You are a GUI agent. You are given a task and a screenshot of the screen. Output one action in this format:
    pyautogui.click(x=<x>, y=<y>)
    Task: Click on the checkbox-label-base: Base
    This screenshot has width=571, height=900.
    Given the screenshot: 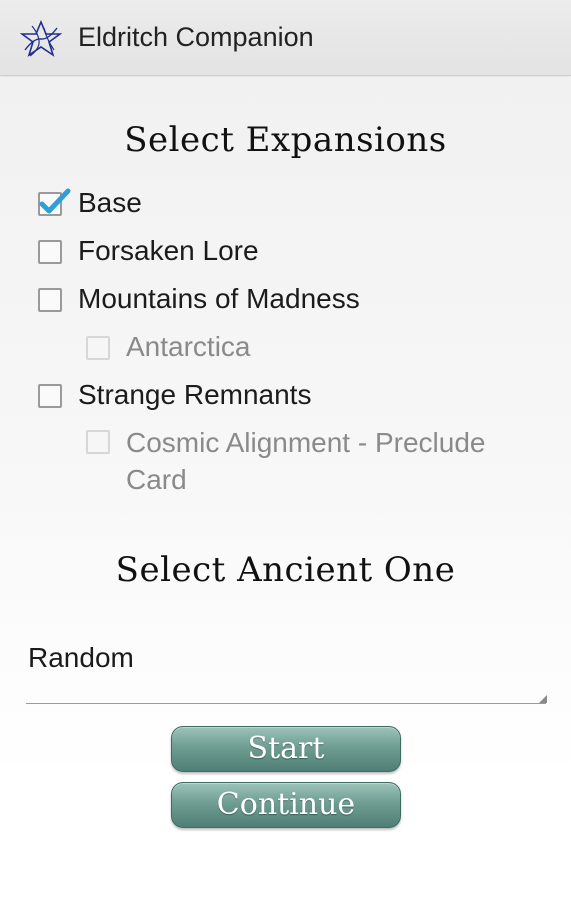 What is the action you would take?
    pyautogui.click(x=110, y=202)
    